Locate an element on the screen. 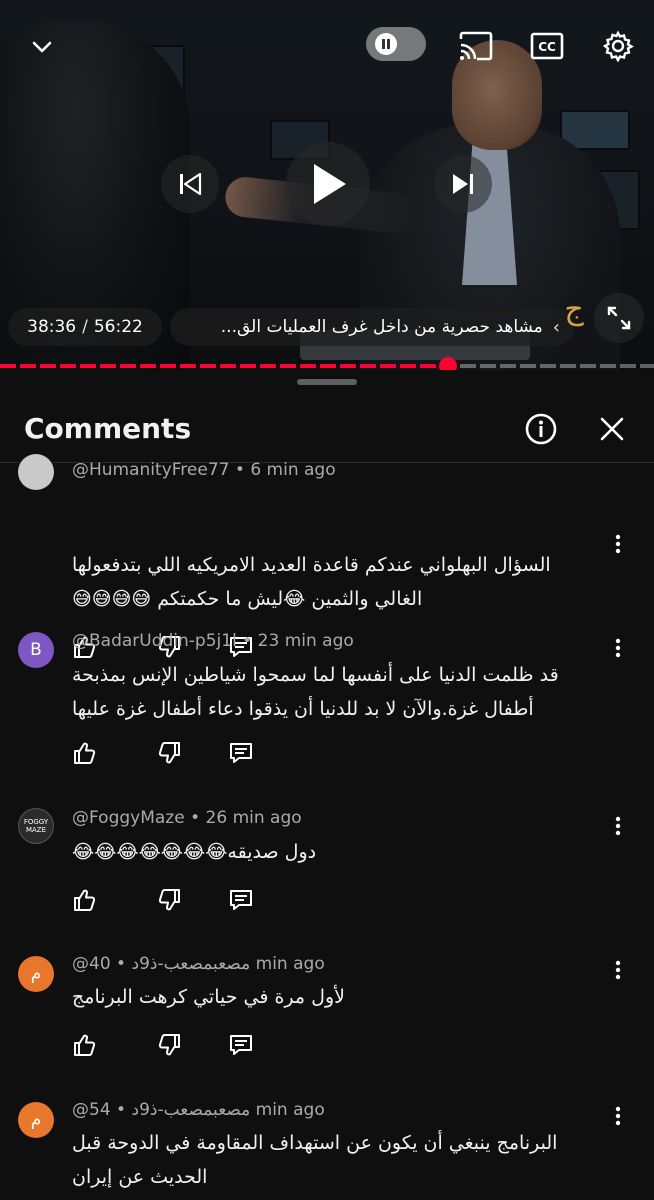  play-icon is located at coordinates (328, 184).